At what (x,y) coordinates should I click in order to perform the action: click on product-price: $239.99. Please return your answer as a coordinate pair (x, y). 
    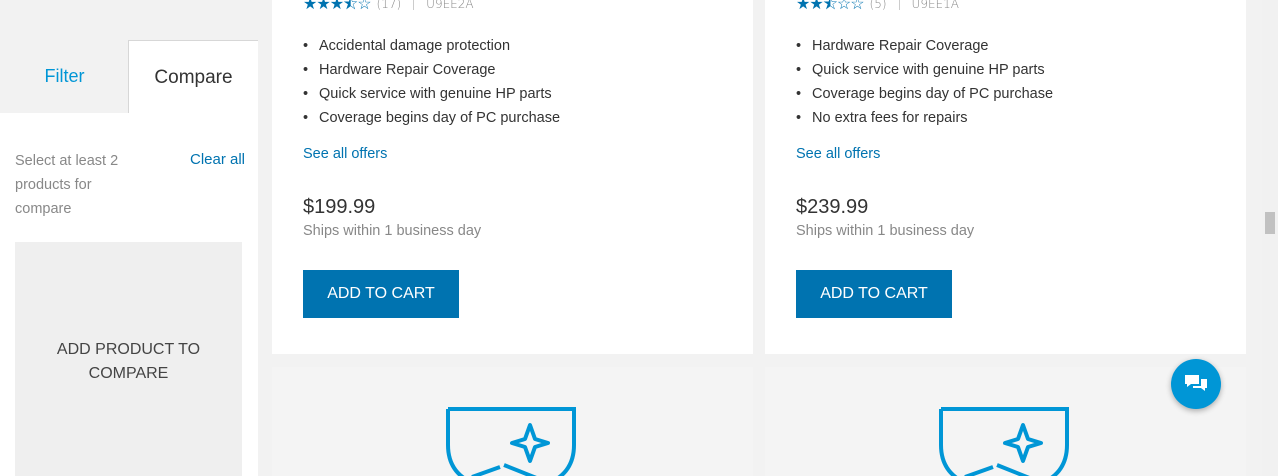
    Looking at the image, I should click on (832, 207).